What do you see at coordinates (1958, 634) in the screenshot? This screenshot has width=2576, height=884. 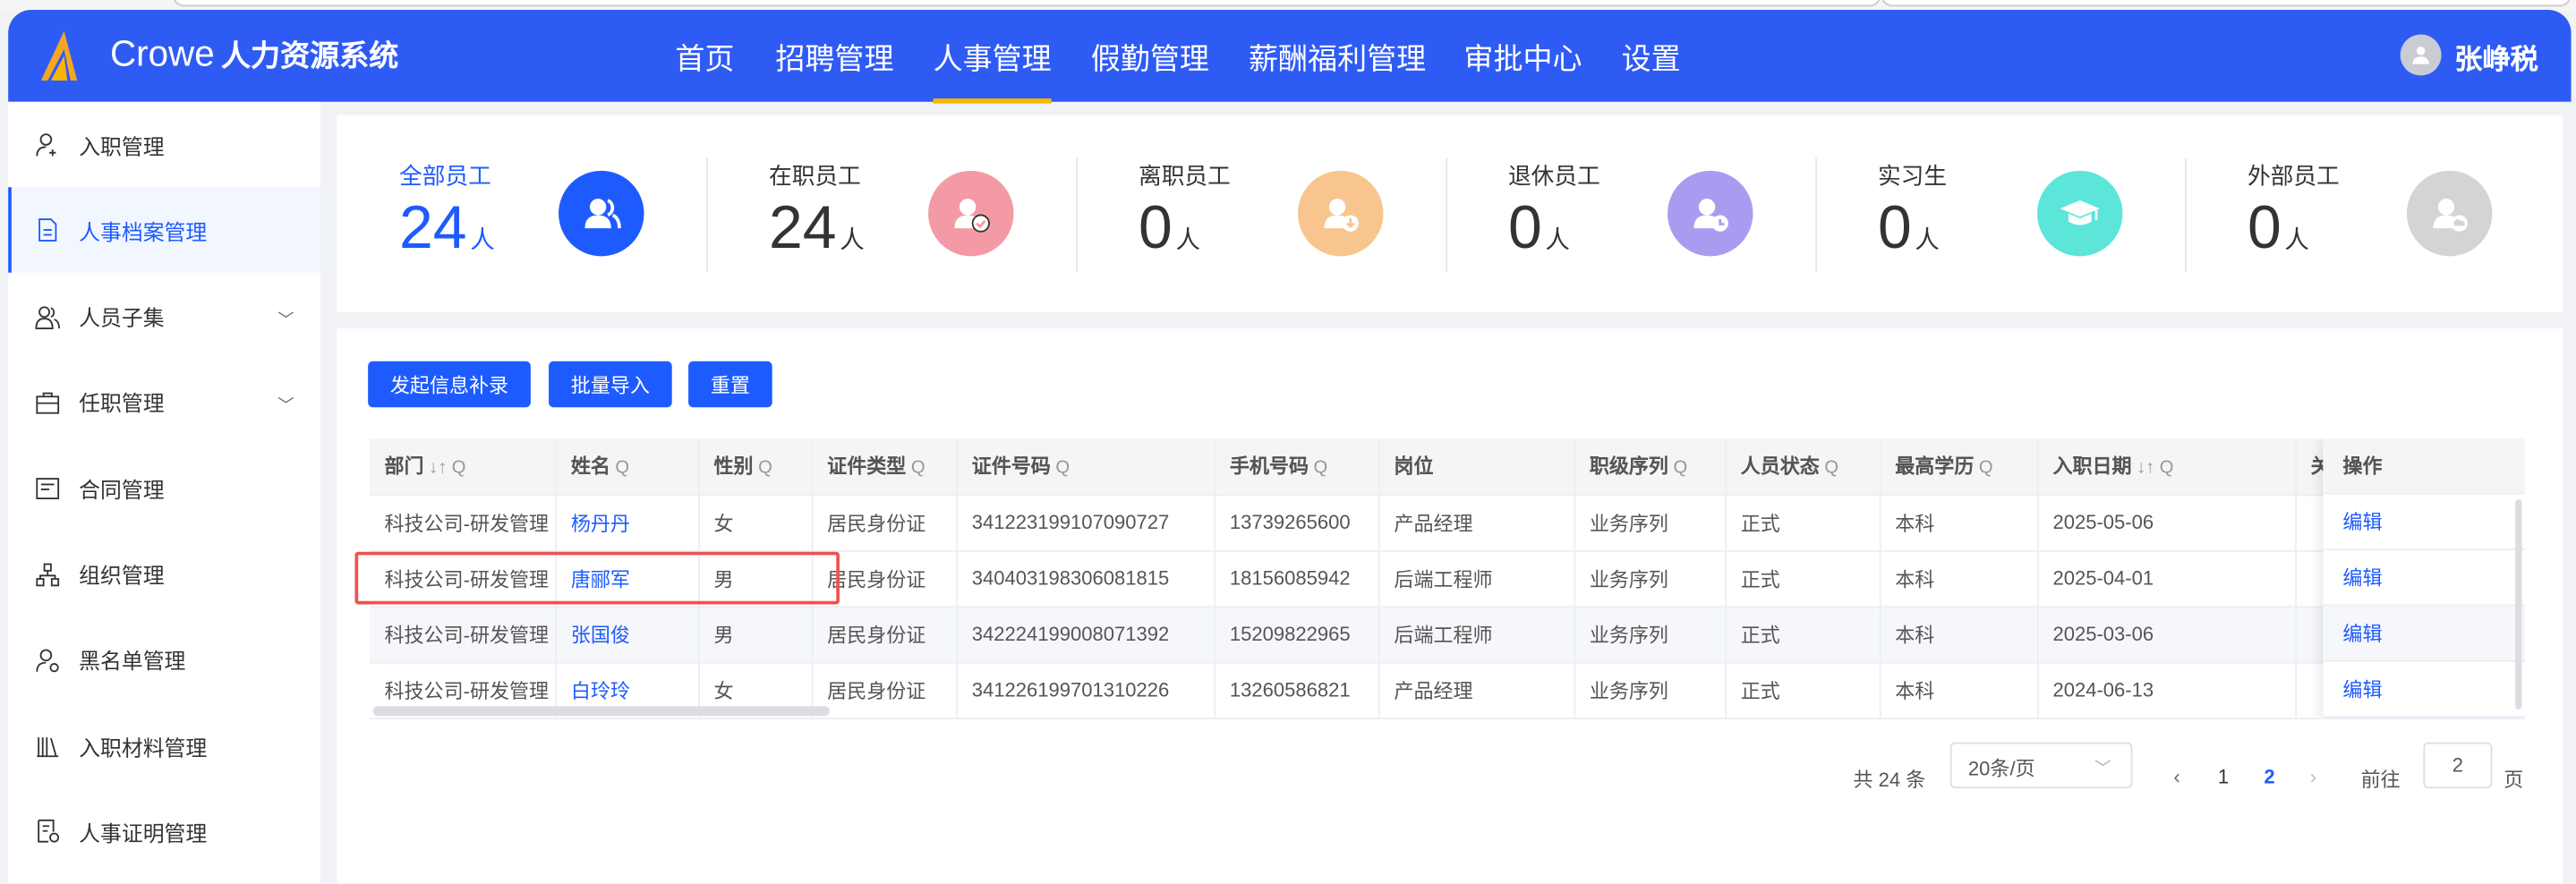 I see `table-cell: 本科` at bounding box center [1958, 634].